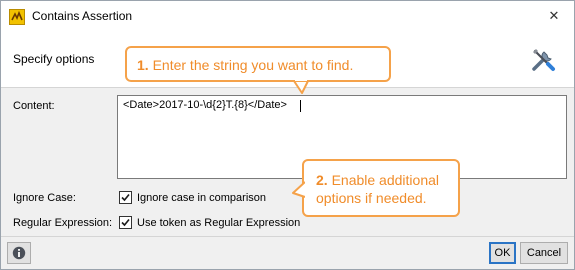  Describe the element at coordinates (322, 180) in the screenshot. I see `callout-number: 2.` at that location.